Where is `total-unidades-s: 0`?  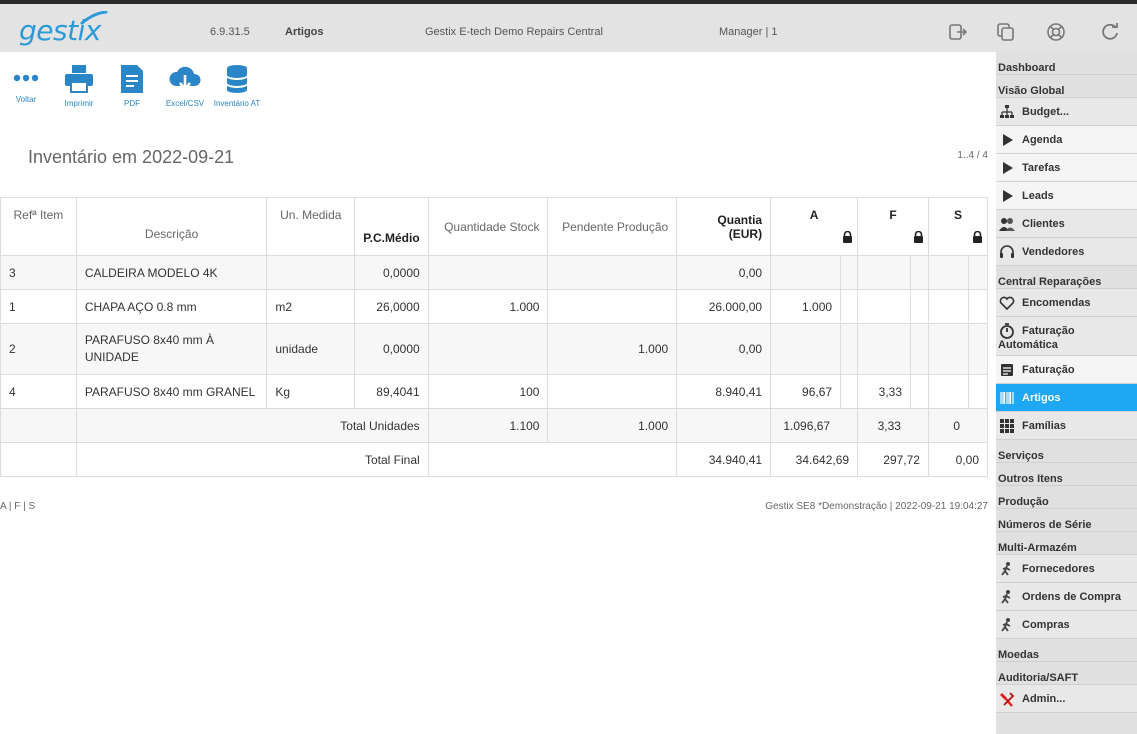 total-unidades-s: 0 is located at coordinates (958, 425).